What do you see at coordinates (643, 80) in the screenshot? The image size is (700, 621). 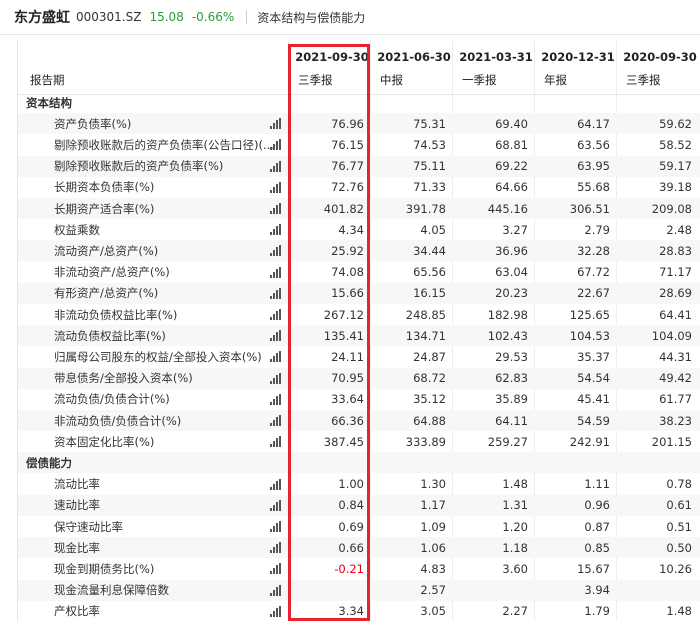 I see `column-report-type: 三季报` at bounding box center [643, 80].